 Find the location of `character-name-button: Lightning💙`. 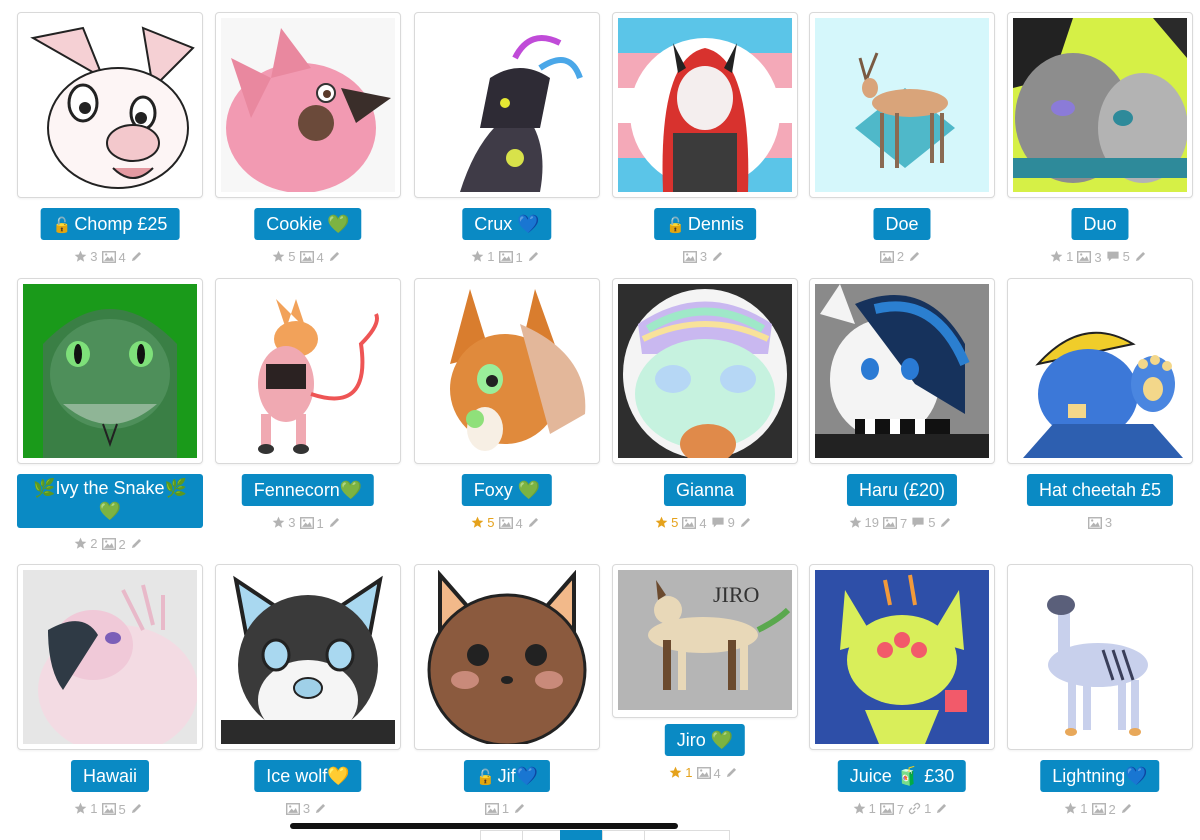

character-name-button: Lightning💙 is located at coordinates (1100, 776).